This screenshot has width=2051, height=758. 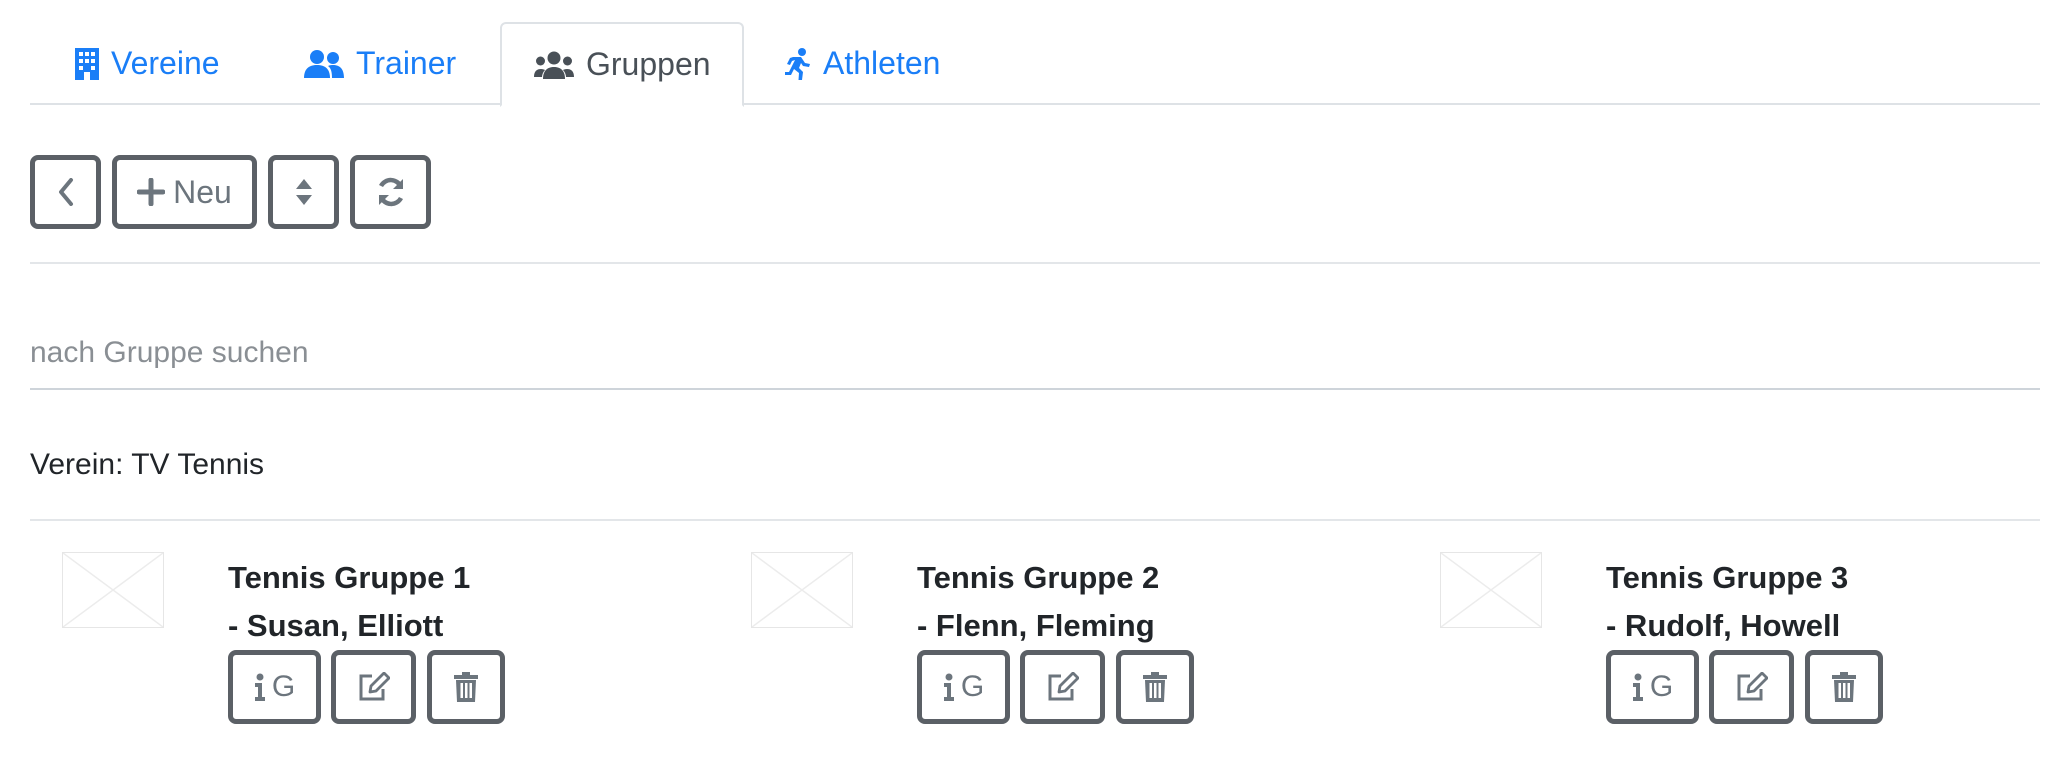 What do you see at coordinates (1723, 625) in the screenshot?
I see `group-trainer: - Rudolf, Howell` at bounding box center [1723, 625].